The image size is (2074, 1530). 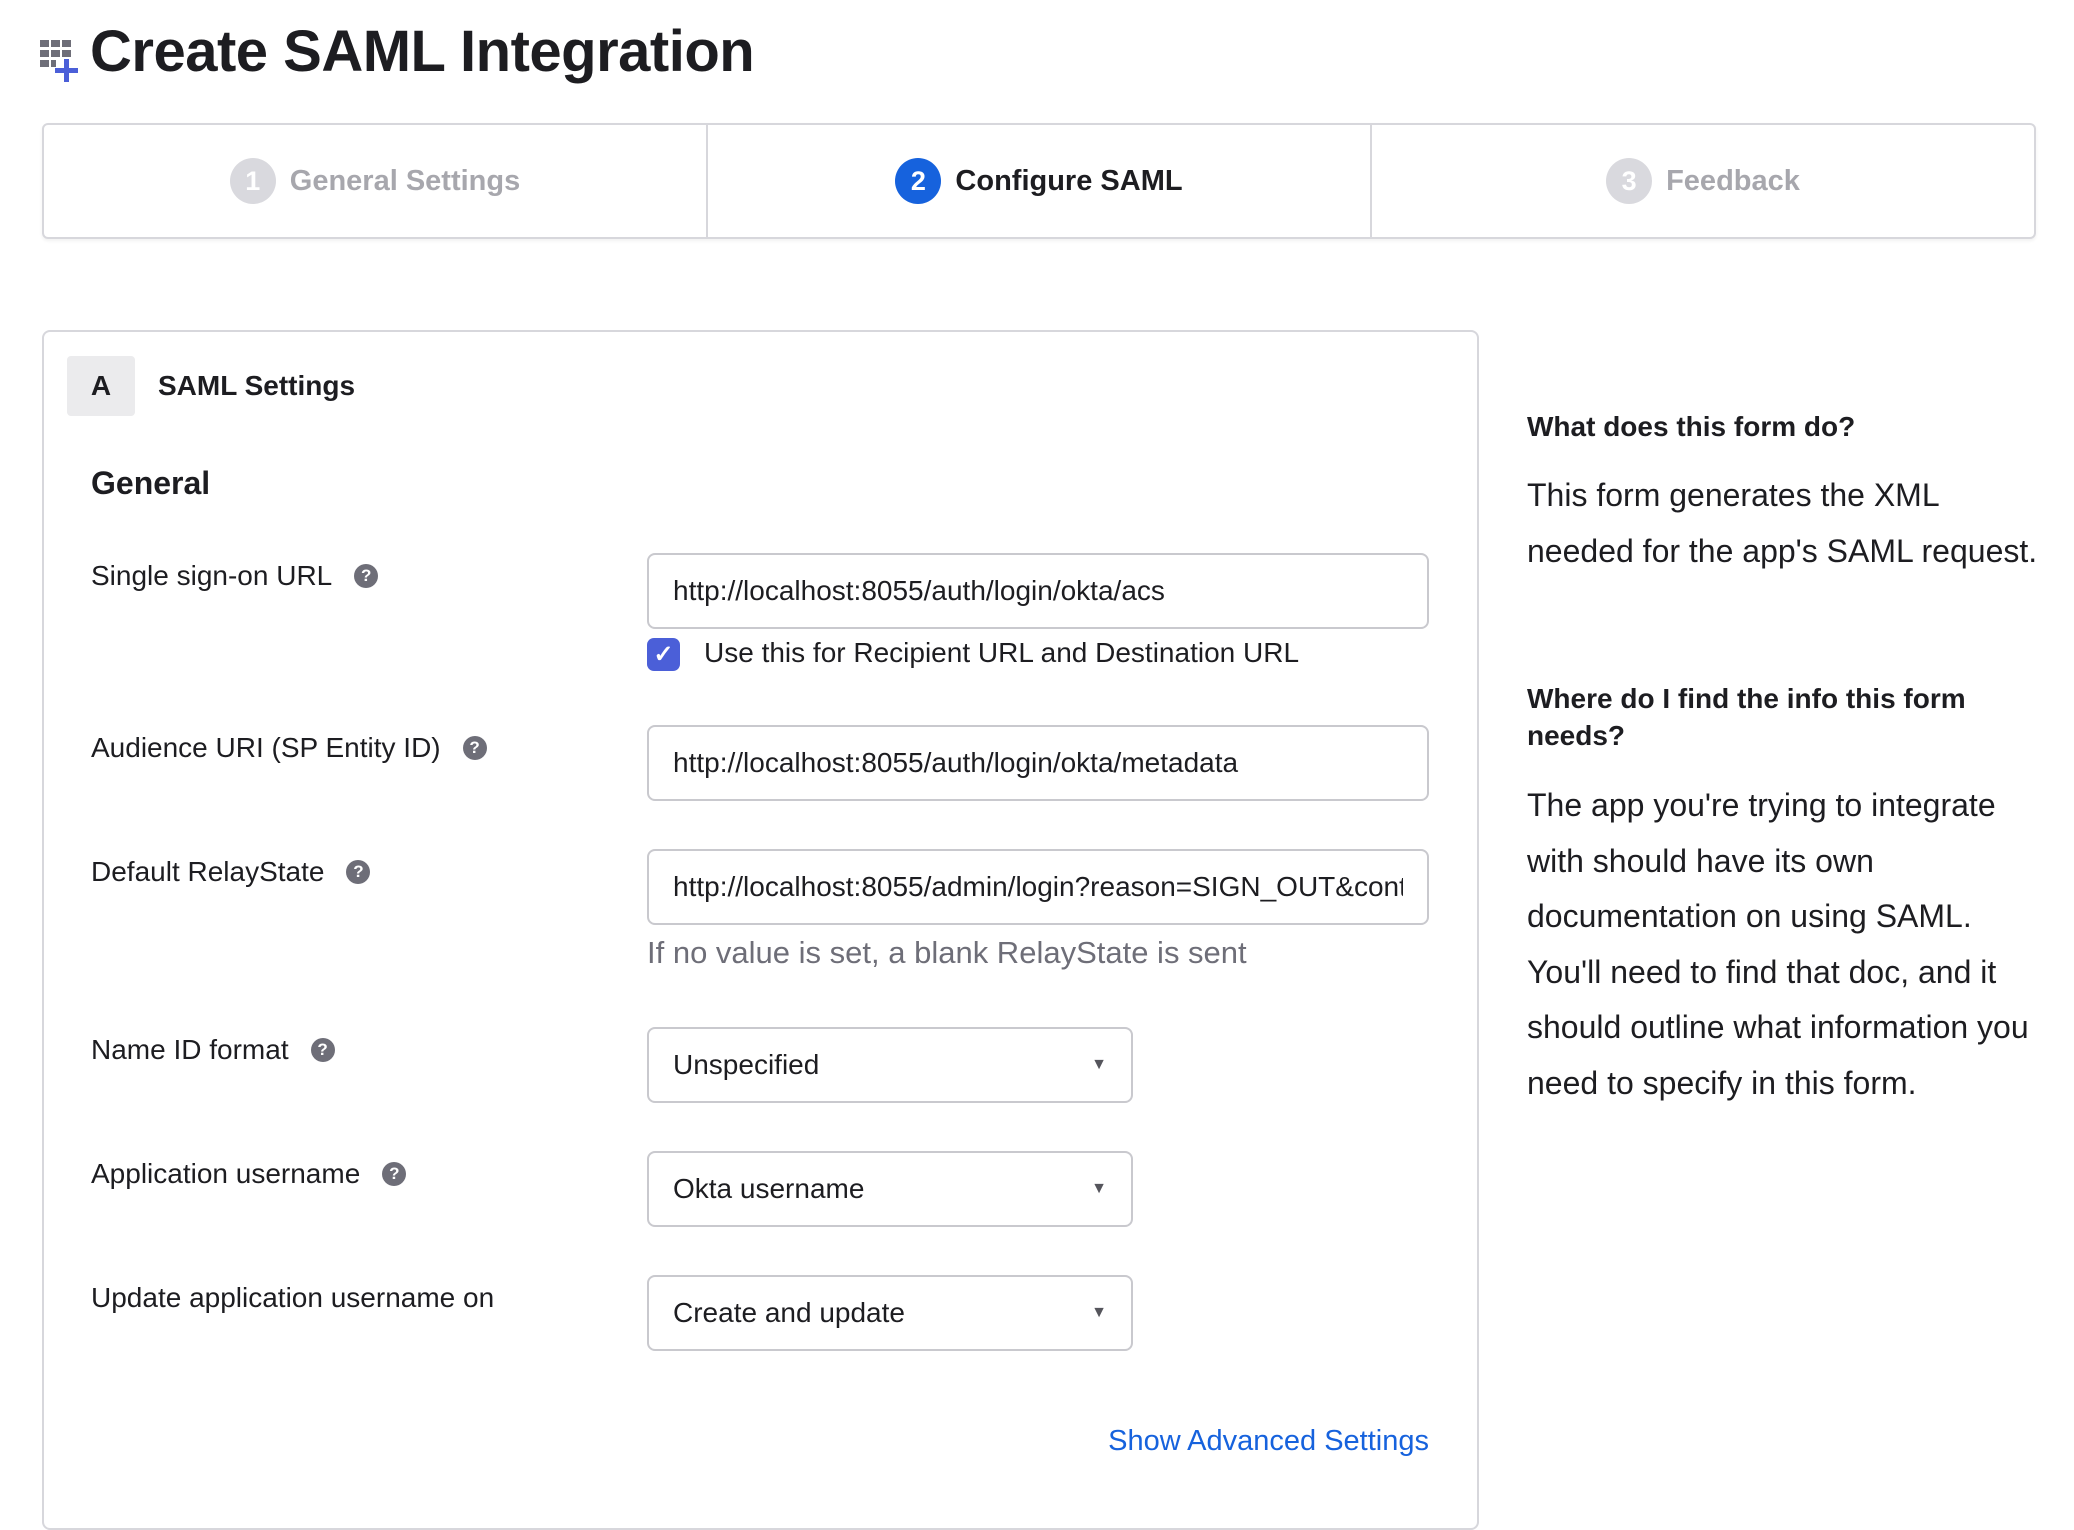 I want to click on step-label: Configure SAML, so click(x=1069, y=180).